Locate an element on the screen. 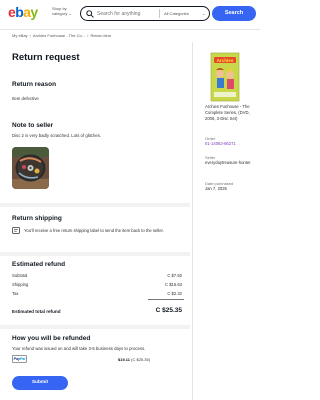 This screenshot has width=320, height=400. ebay-logo: ebay is located at coordinates (23, 12).